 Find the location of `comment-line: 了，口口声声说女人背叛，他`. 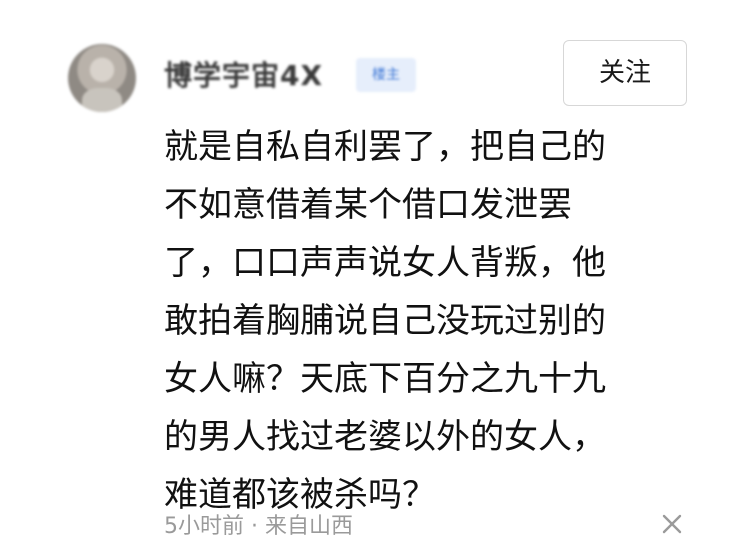

comment-line: 了，口口声声说女人背叛，他 is located at coordinates (385, 263).